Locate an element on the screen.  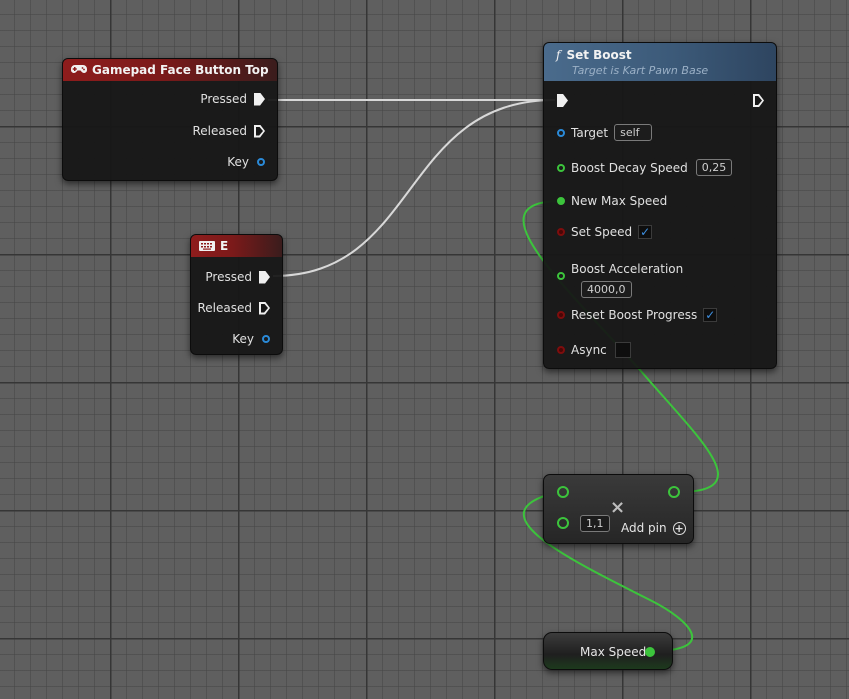
reset-boost-progress-pin-row: Reset Boost Progress ✓ is located at coordinates (637, 315).